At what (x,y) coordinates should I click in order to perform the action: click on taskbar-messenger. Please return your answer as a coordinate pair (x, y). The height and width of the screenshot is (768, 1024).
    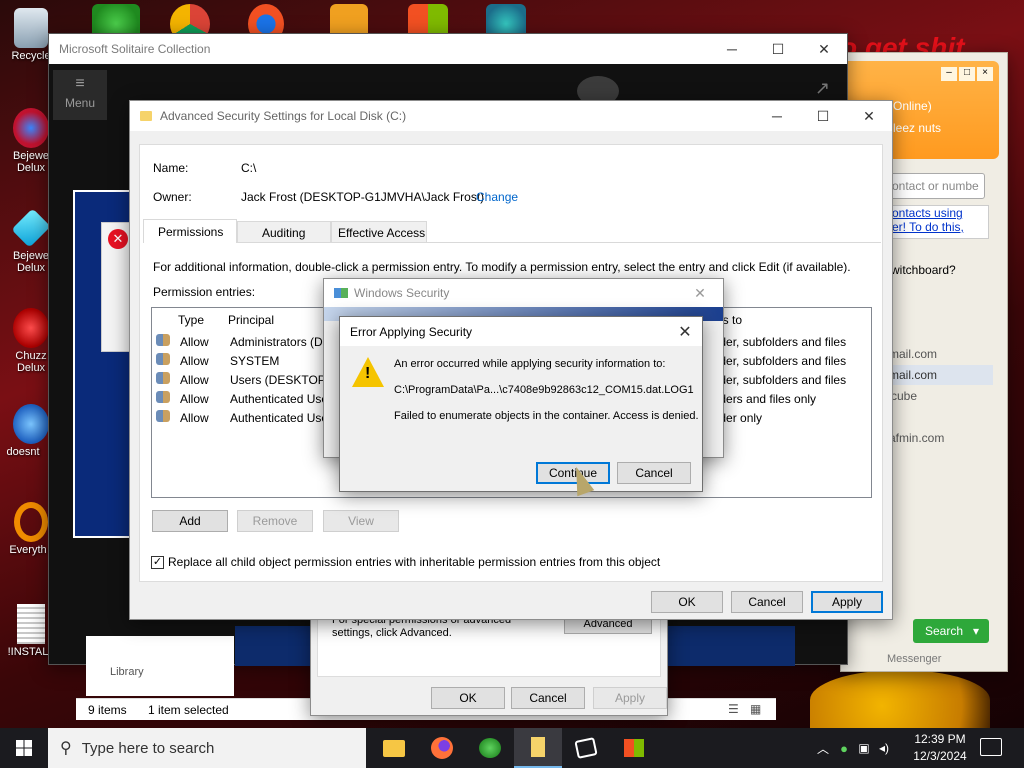
    Looking at the image, I should click on (490, 748).